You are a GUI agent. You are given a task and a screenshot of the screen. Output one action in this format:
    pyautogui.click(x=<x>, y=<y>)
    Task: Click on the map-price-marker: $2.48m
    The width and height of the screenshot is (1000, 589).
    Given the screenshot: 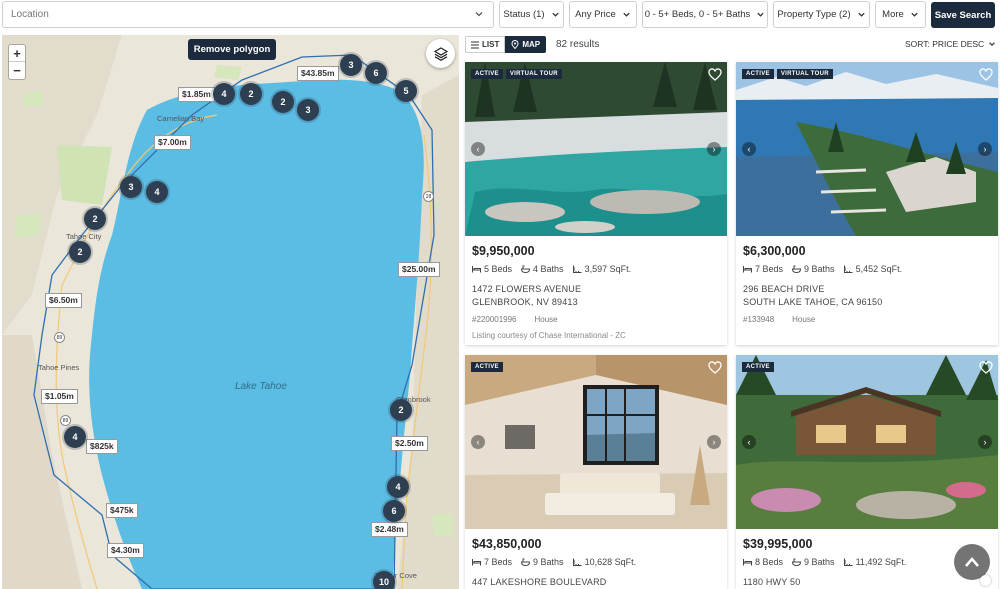 What is the action you would take?
    pyautogui.click(x=389, y=529)
    